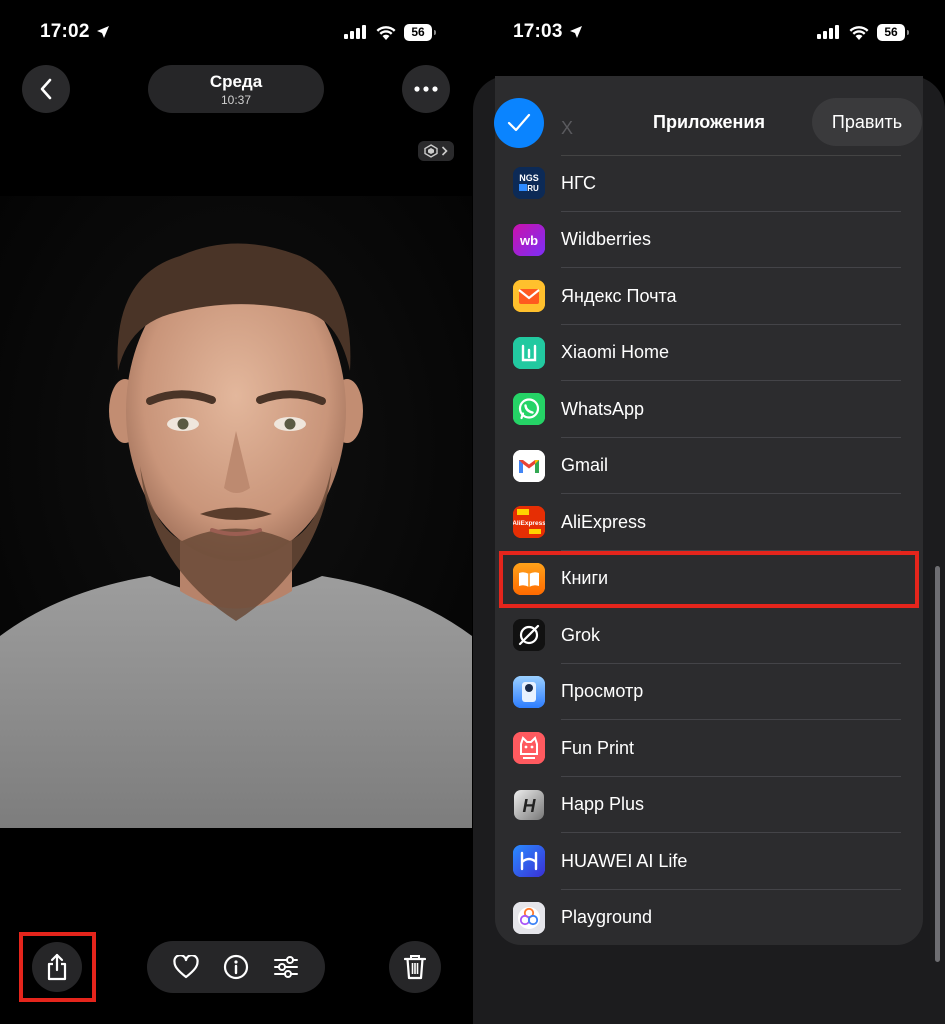  I want to click on playground-icon, so click(529, 917).